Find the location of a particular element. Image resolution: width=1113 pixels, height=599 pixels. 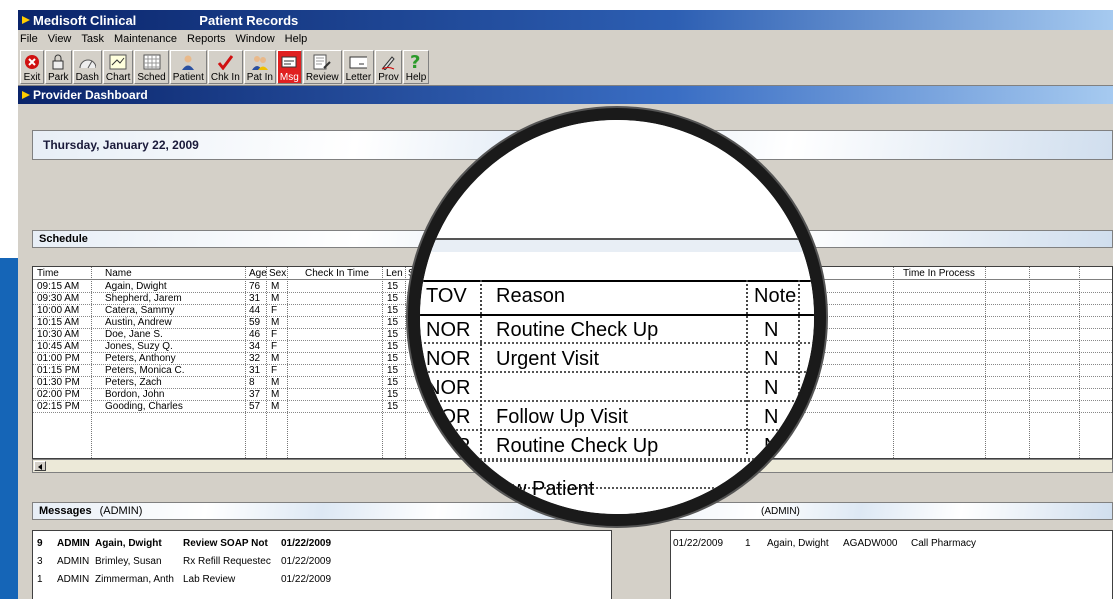

prov-button: Prov is located at coordinates (388, 67).